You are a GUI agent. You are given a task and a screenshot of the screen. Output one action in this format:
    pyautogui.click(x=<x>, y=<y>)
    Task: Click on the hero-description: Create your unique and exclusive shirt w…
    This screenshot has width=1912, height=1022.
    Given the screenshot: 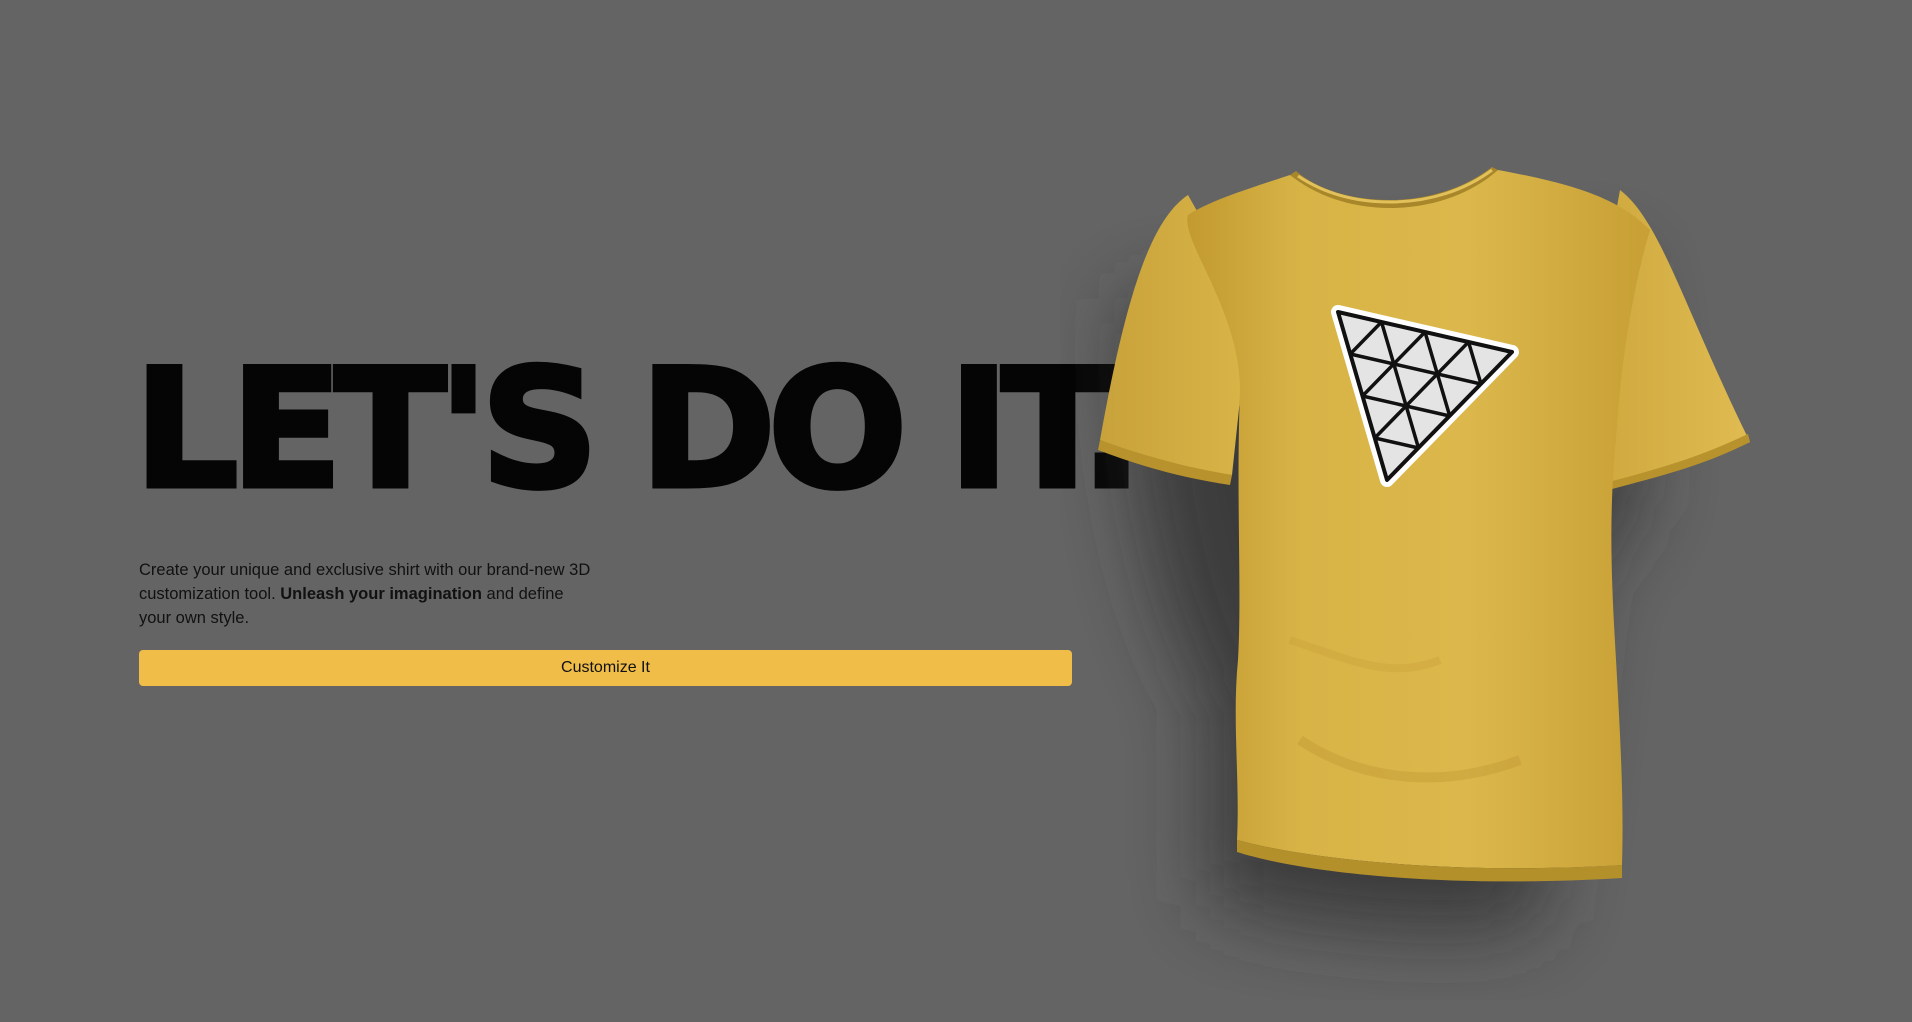 What is the action you would take?
    pyautogui.click(x=369, y=594)
    